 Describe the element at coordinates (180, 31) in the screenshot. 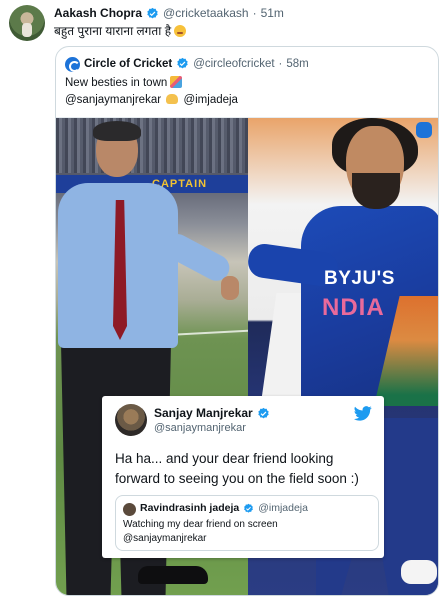

I see `blushing-face-emoji-icon` at that location.